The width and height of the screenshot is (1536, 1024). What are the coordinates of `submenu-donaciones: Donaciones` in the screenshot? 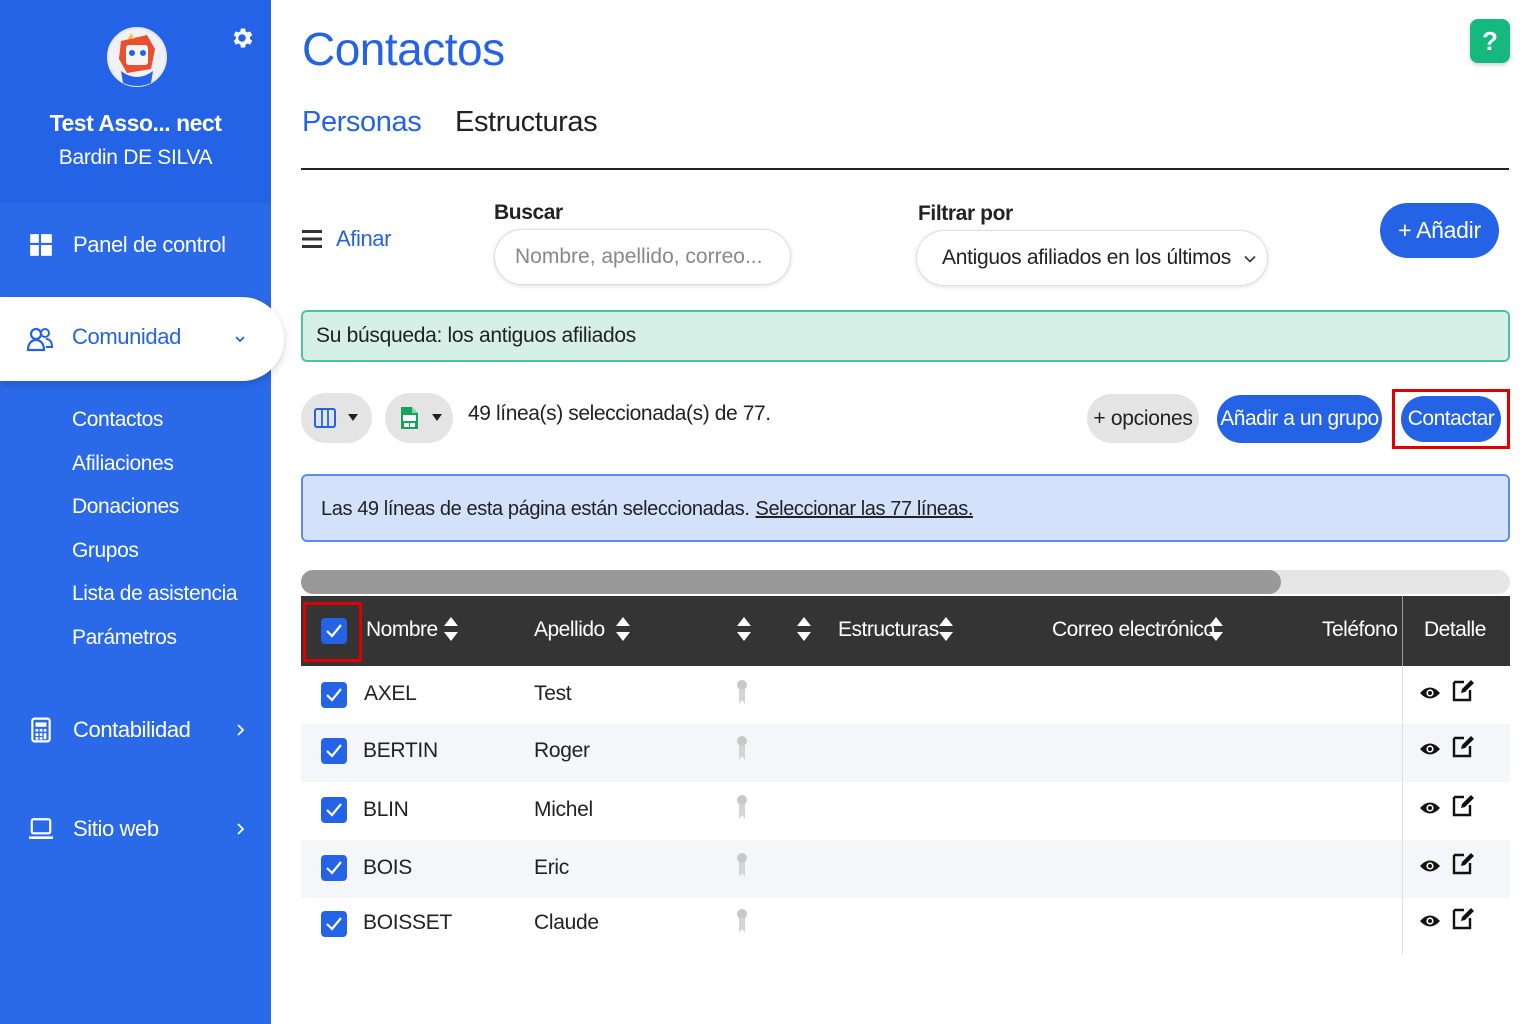 It's located at (125, 507).